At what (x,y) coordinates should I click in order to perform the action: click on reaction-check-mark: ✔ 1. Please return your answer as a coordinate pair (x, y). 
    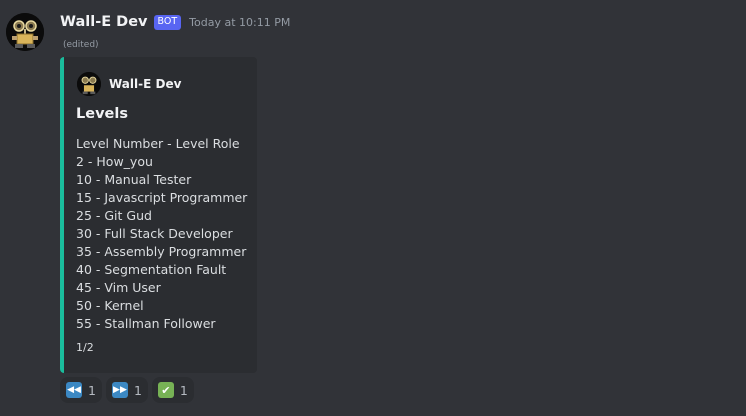
    Looking at the image, I should click on (172, 390).